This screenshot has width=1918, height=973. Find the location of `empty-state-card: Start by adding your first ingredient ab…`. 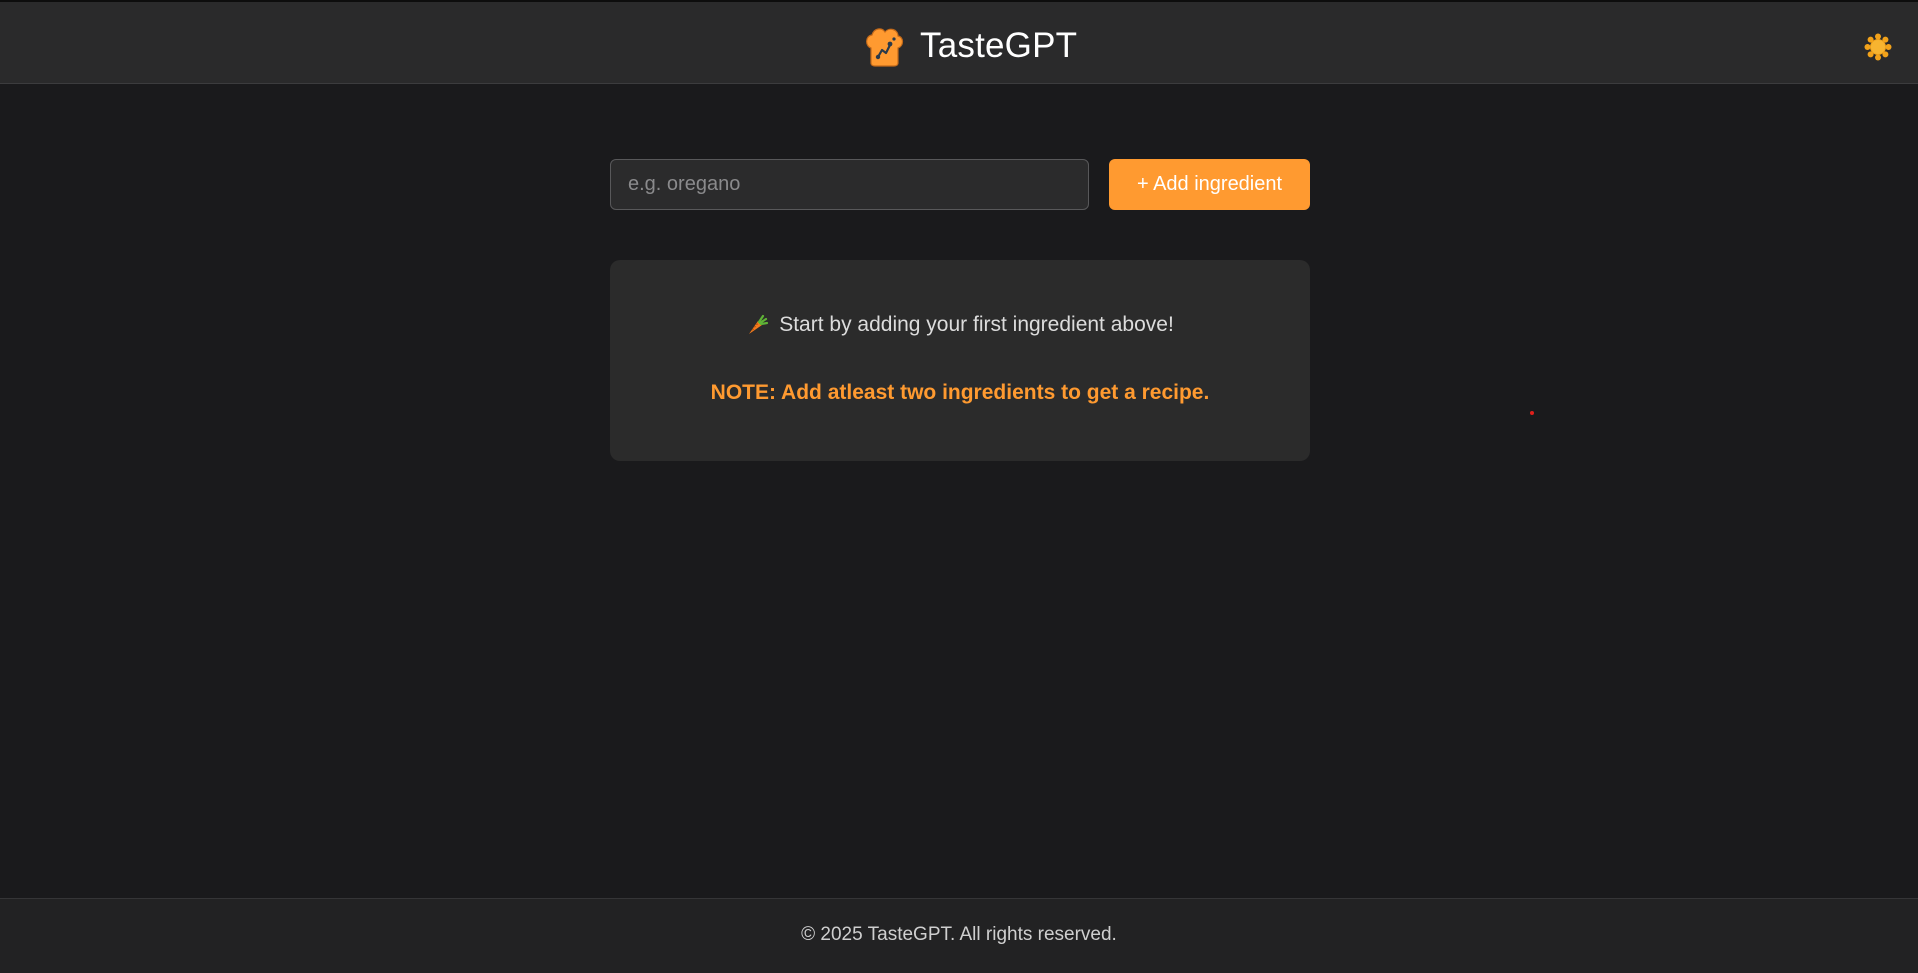

empty-state-card: Start by adding your first ingredient ab… is located at coordinates (960, 360).